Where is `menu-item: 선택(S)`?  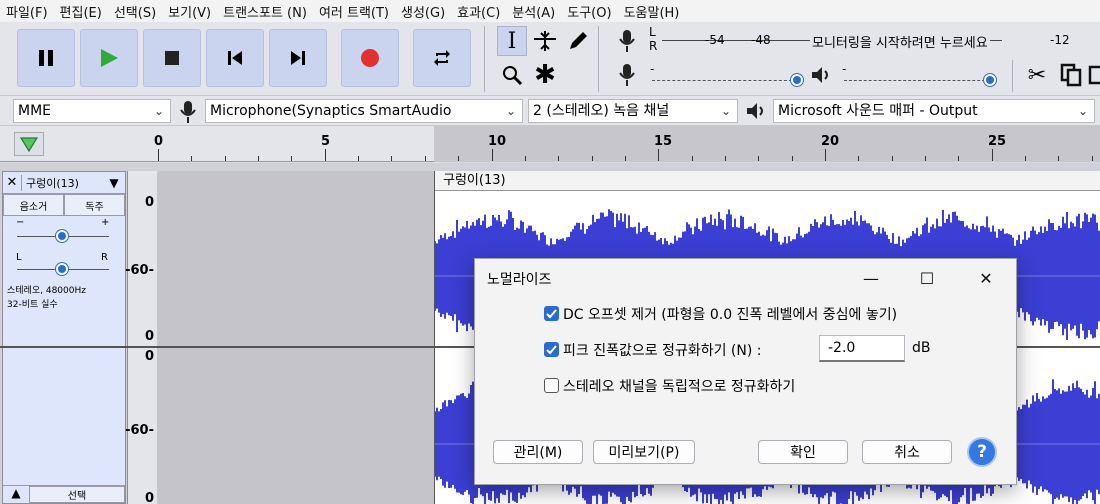
menu-item: 선택(S) is located at coordinates (135, 11).